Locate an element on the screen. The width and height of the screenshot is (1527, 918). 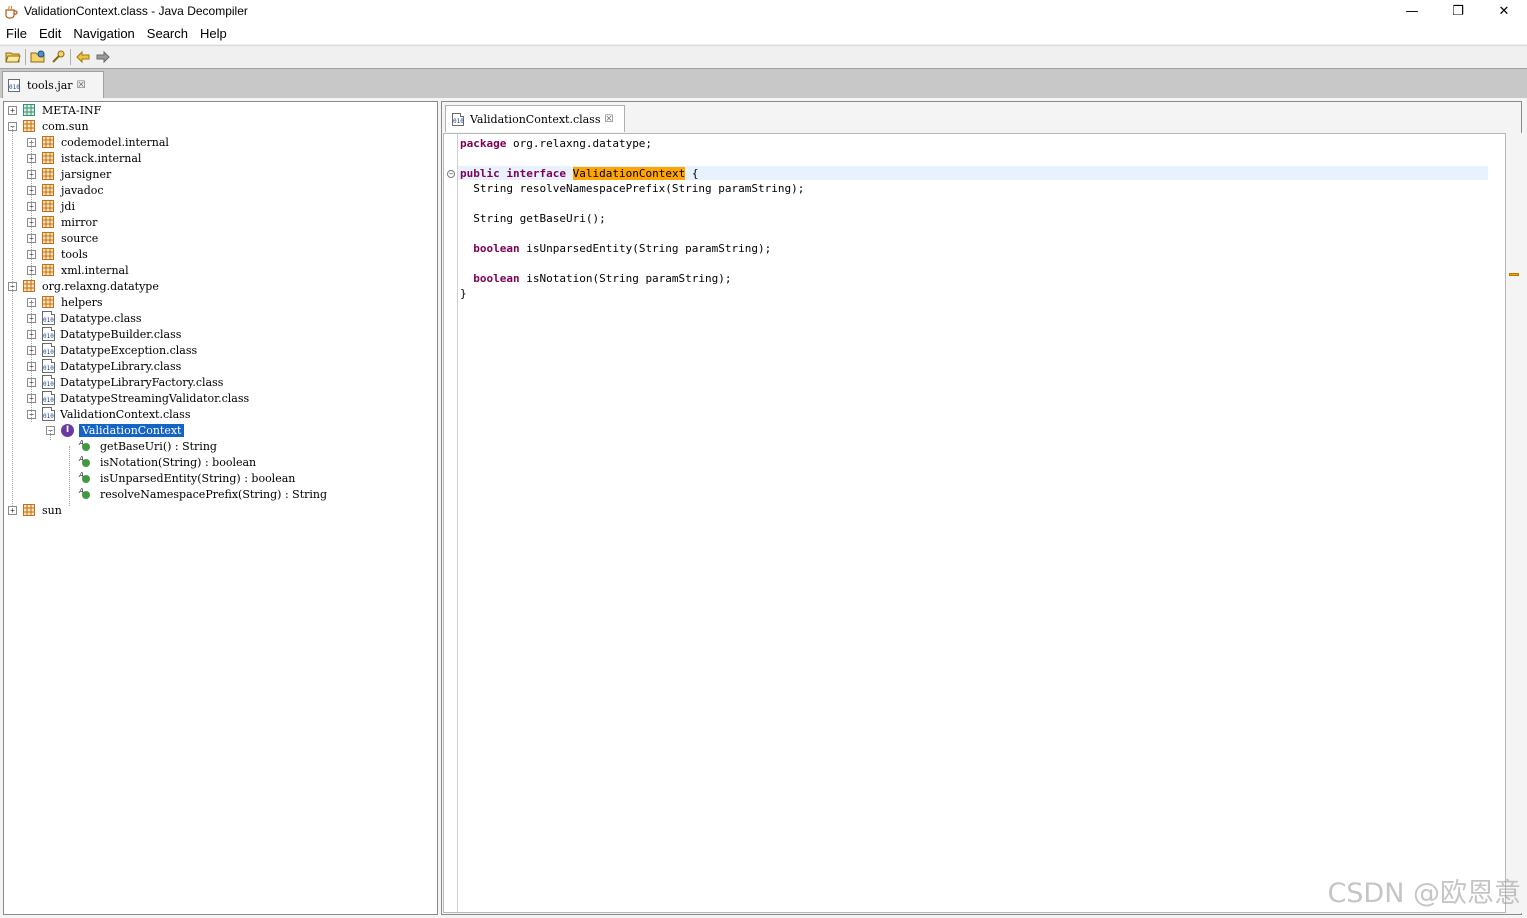
tree-item: + tools is located at coordinates (57, 254).